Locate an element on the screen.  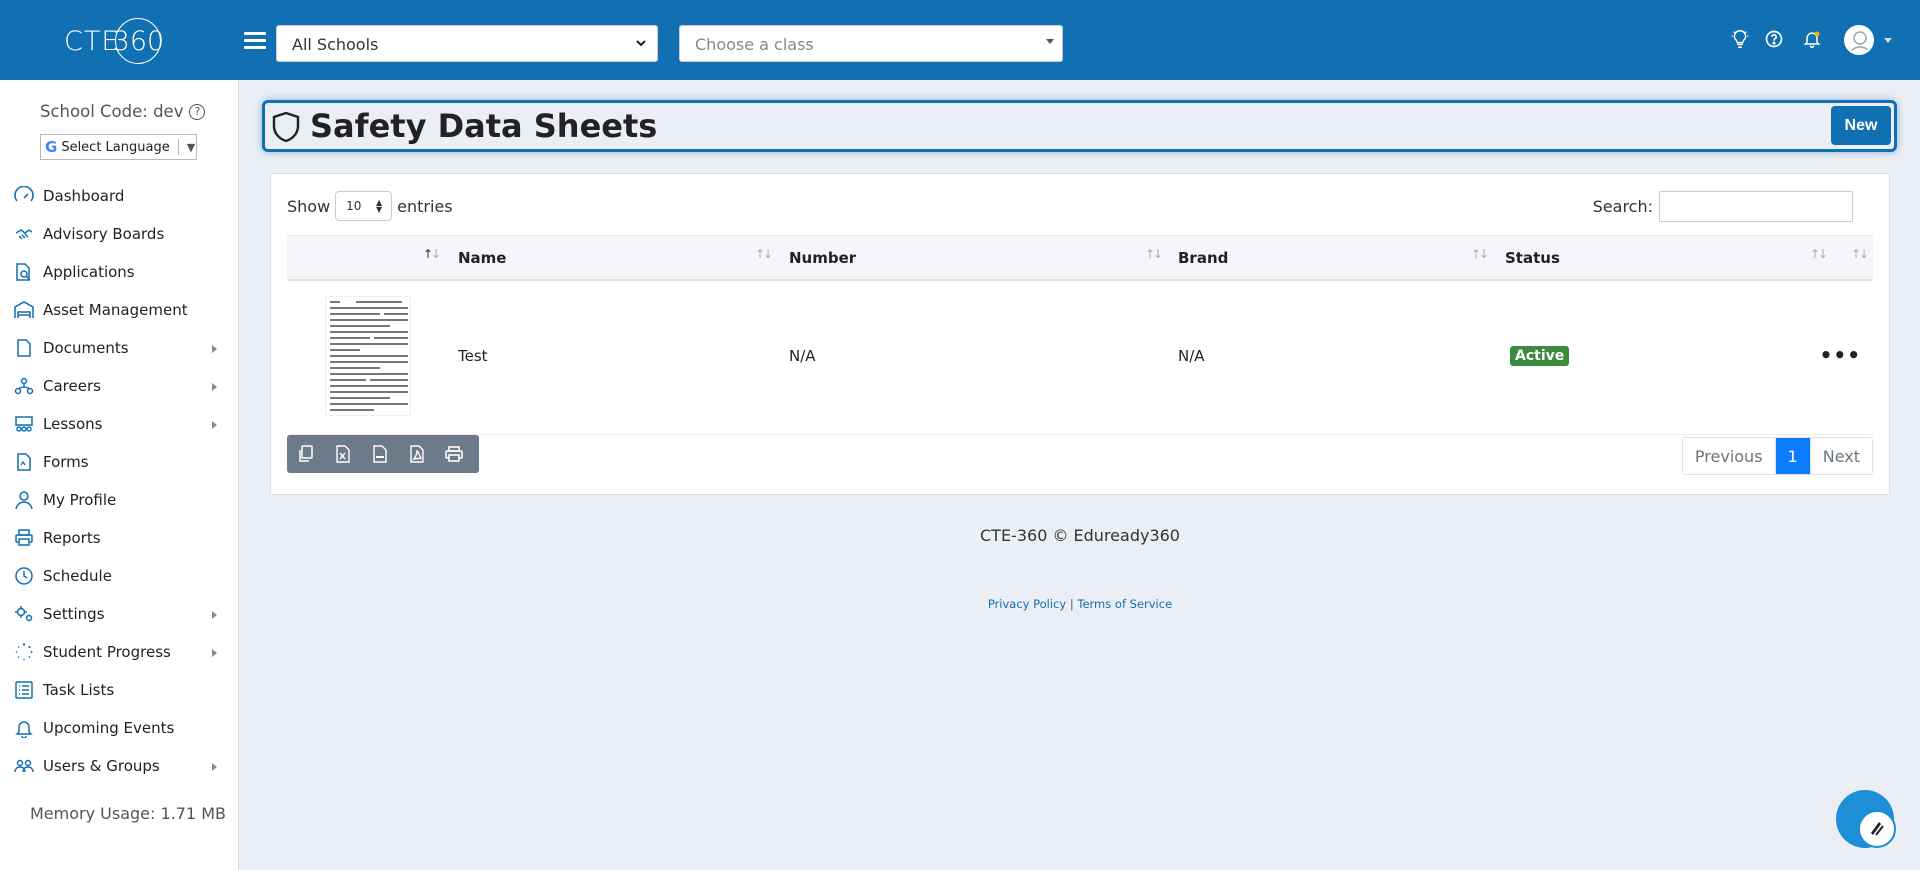
next-button: Next is located at coordinates (1840, 456).